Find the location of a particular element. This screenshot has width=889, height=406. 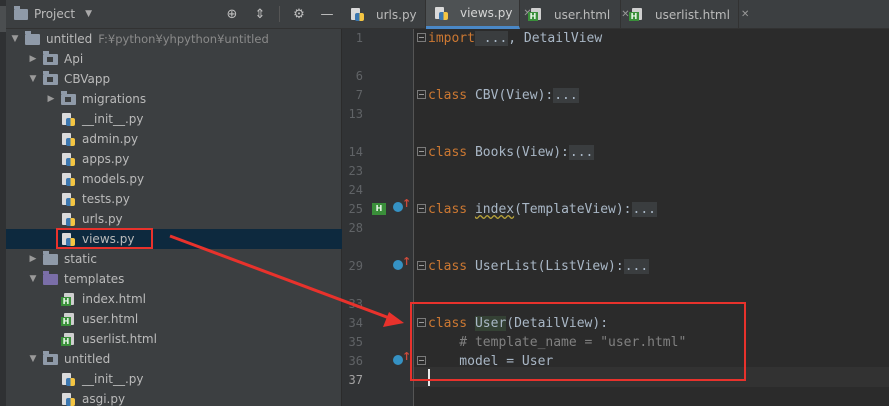

code-text: , DetailView is located at coordinates (555, 38).